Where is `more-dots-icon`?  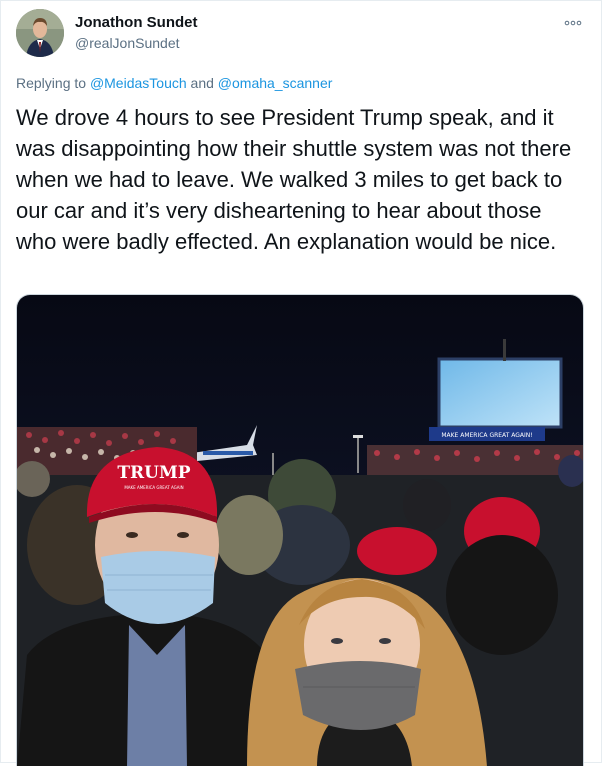 more-dots-icon is located at coordinates (573, 23).